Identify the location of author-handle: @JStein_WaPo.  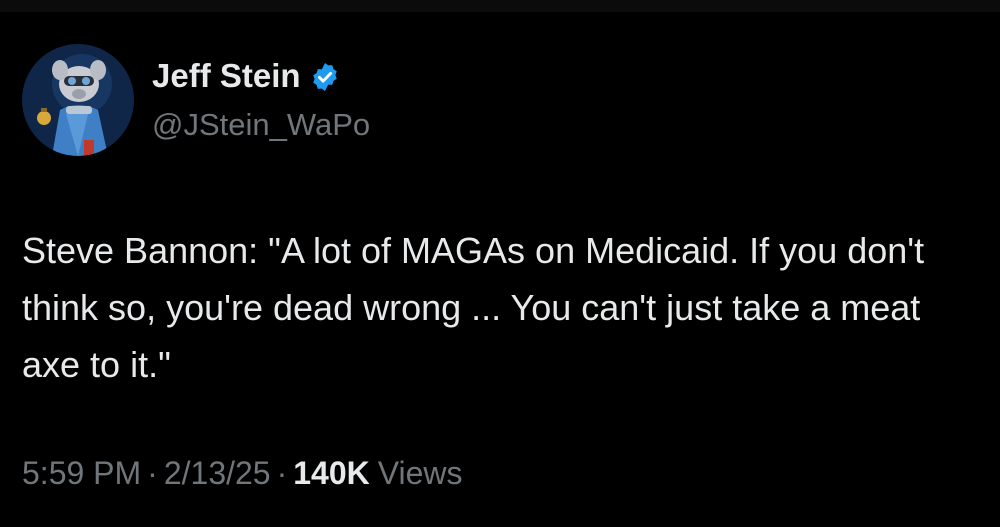
(261, 125).